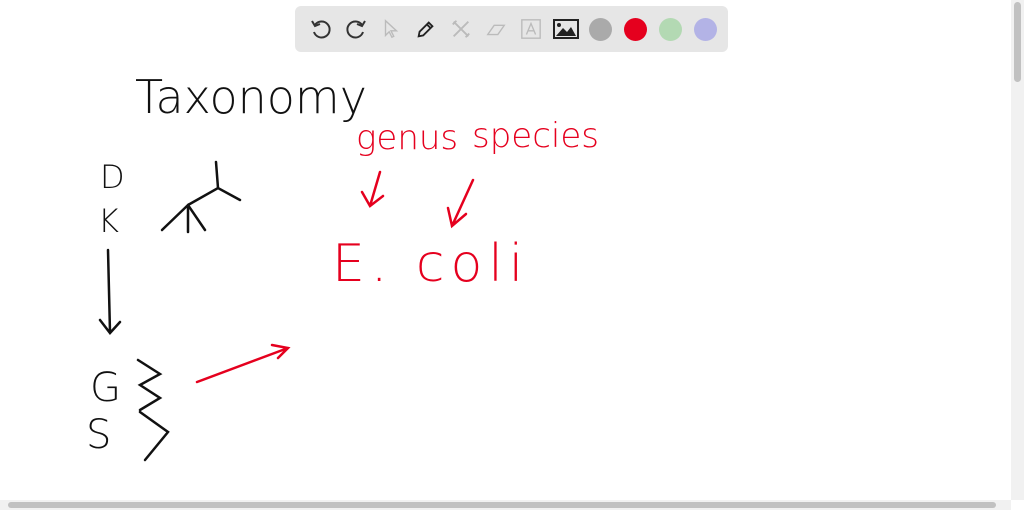  What do you see at coordinates (112, 177) in the screenshot?
I see `rank-domain: D` at bounding box center [112, 177].